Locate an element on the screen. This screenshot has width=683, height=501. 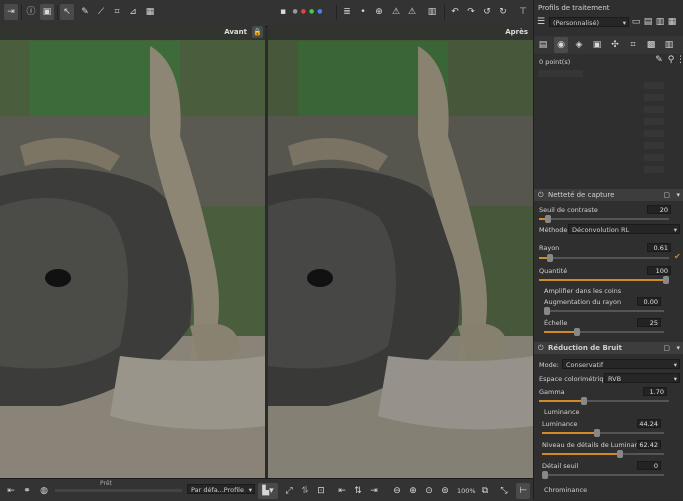
rotate-left-icon: ↺ is located at coordinates (487, 12).